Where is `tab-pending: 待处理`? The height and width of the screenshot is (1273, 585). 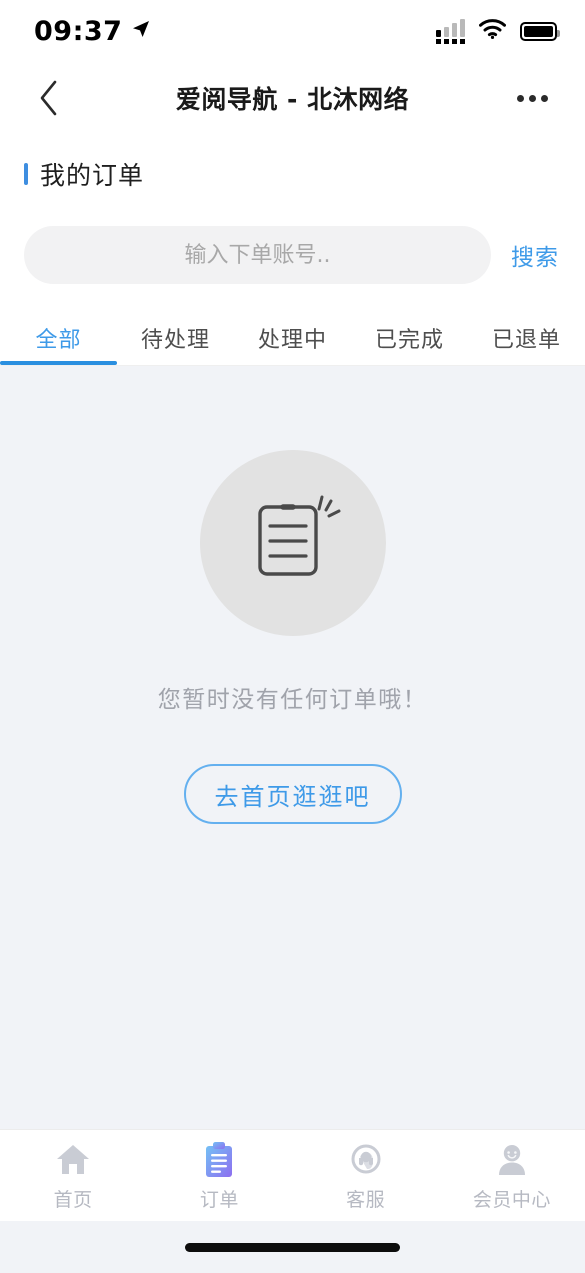
tab-pending: 待处理 is located at coordinates (175, 337).